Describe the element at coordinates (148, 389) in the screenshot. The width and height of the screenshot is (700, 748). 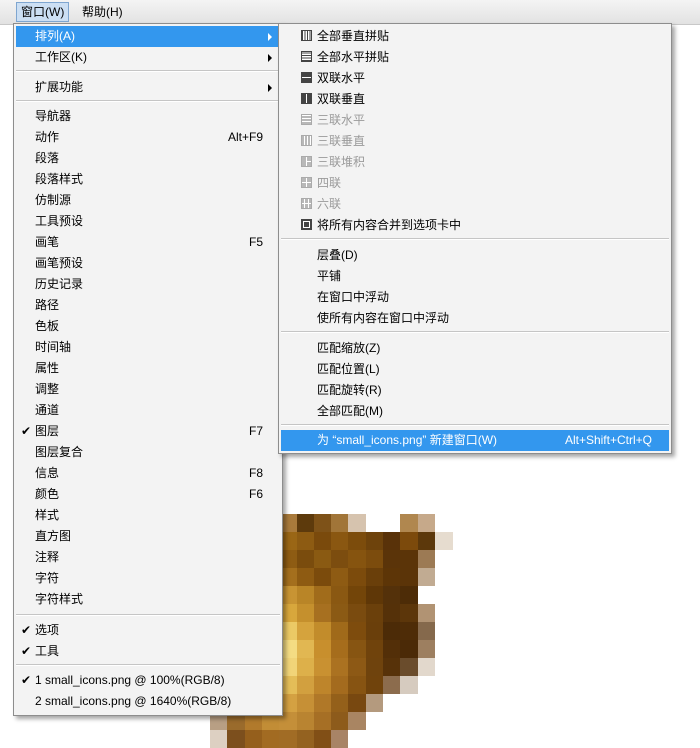
I see `window-menu-item: 调整` at that location.